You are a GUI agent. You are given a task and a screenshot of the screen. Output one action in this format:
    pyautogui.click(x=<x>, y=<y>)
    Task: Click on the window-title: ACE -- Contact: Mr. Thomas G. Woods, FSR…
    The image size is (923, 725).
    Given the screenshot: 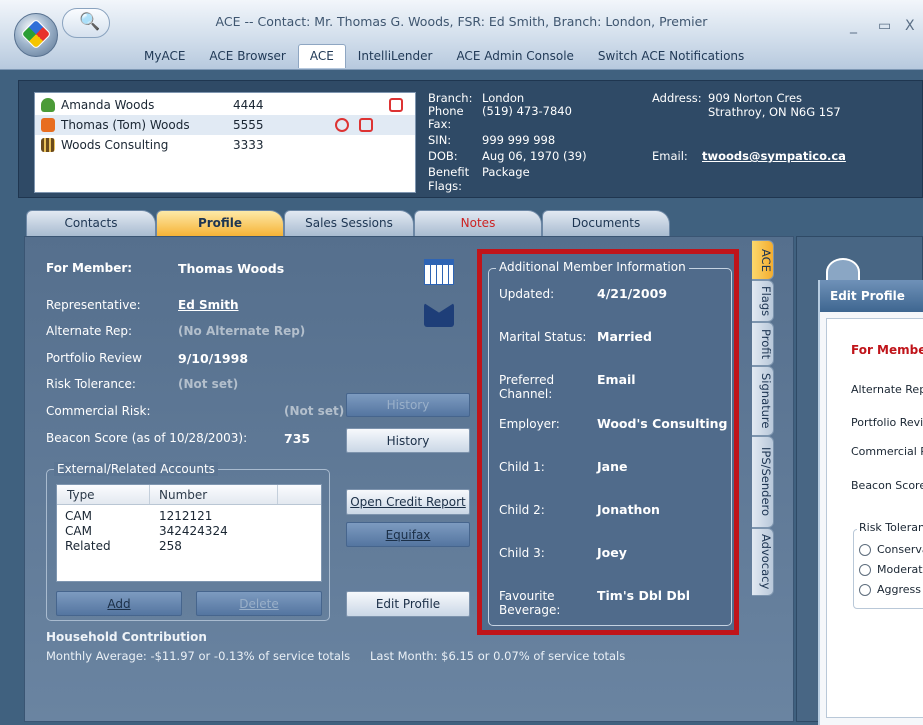 What is the action you would take?
    pyautogui.click(x=461, y=21)
    